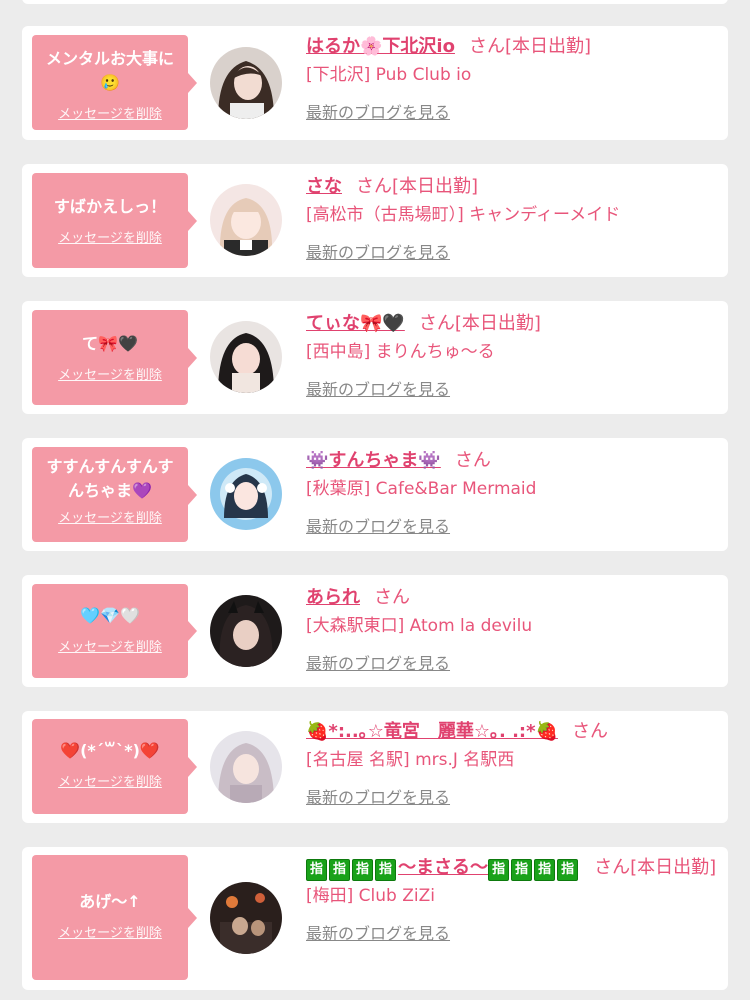 The height and width of the screenshot is (1000, 750). What do you see at coordinates (110, 343) in the screenshot?
I see `message-text: て🎀🖤` at bounding box center [110, 343].